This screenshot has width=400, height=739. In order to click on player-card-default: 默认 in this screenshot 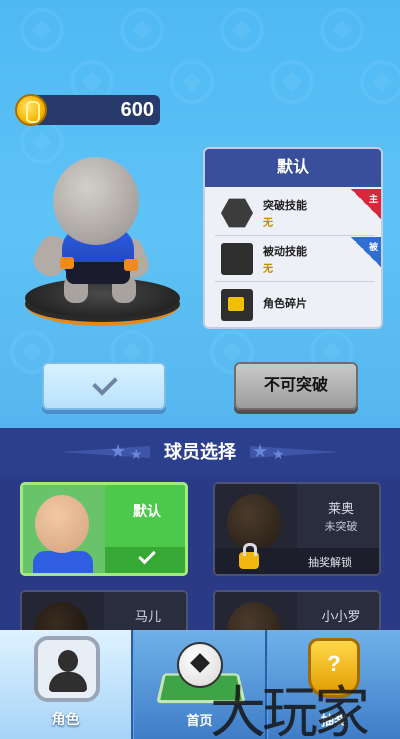, I will do `click(104, 529)`.